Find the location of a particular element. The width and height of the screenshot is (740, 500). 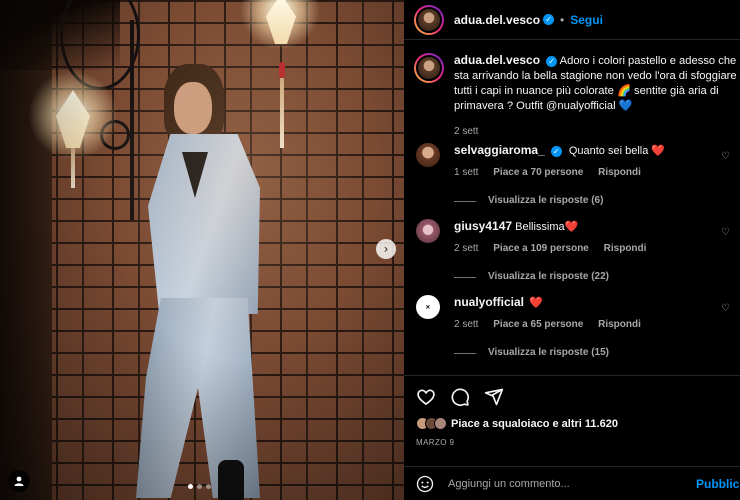

author-avatar is located at coordinates (429, 19).